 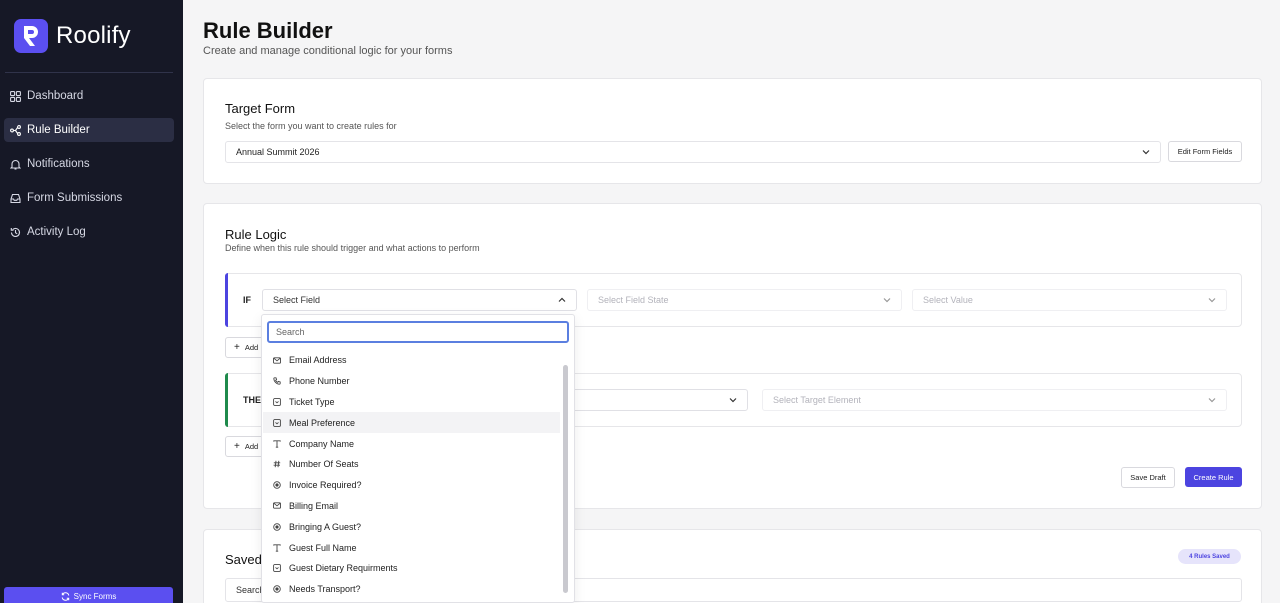 What do you see at coordinates (88, 595) in the screenshot?
I see `sync-forms-button: Sync Forms` at bounding box center [88, 595].